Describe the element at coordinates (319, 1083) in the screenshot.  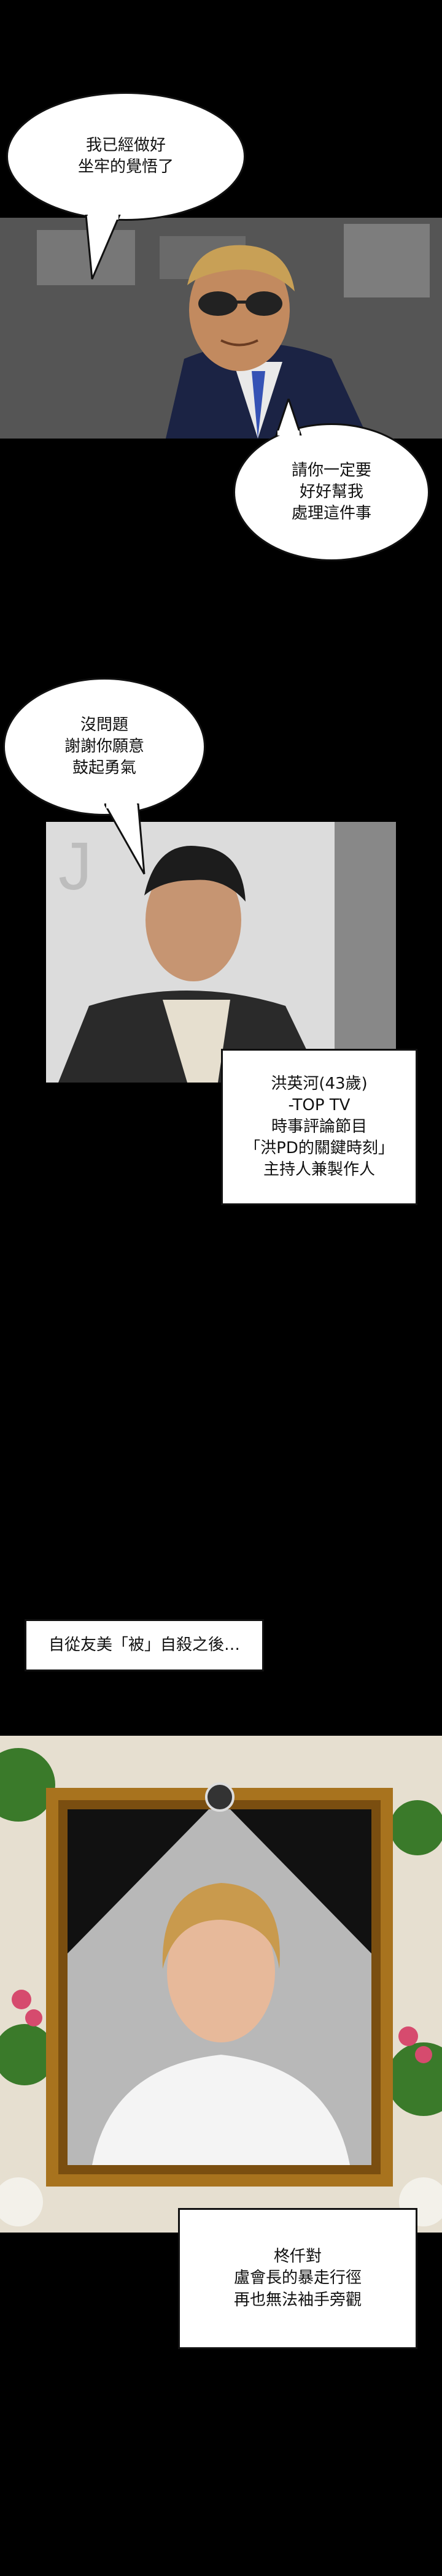
I see `caption-line: 洪英河(43歲)` at that location.